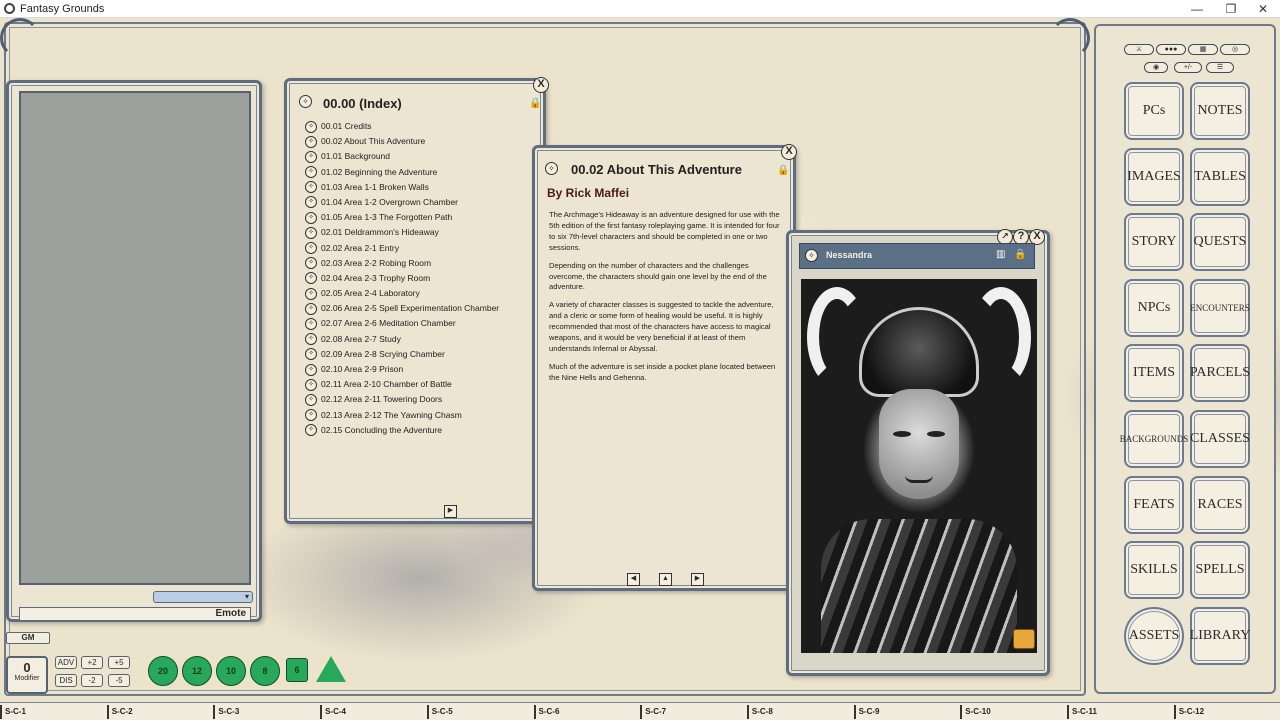 This screenshot has width=1280, height=720. What do you see at coordinates (1220, 307) in the screenshot?
I see `sidebar-button-encounters: ENCOUNTERS` at bounding box center [1220, 307].